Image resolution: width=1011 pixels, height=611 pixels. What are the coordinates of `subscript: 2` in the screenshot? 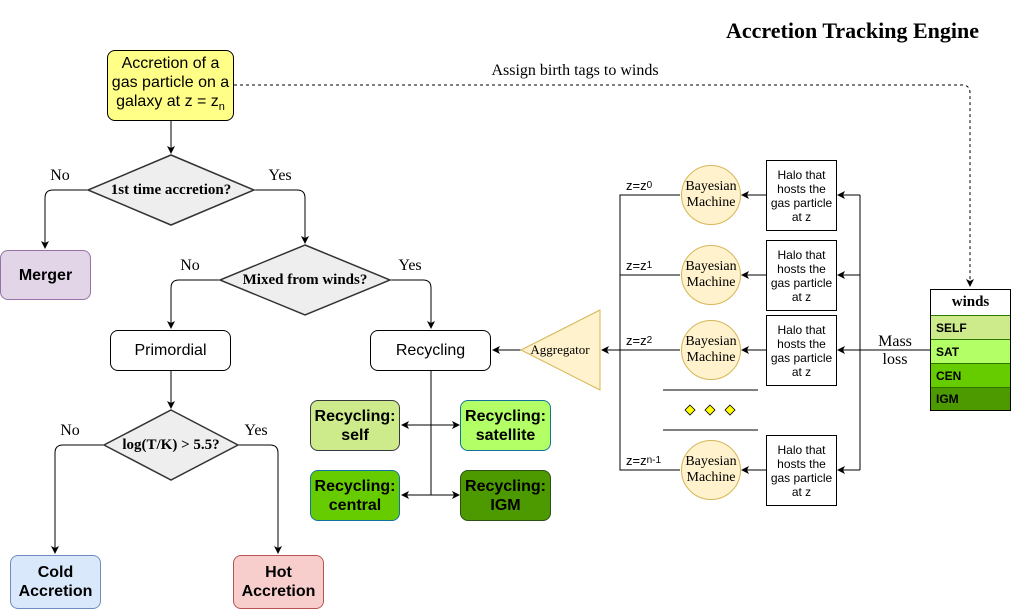 It's located at (649, 340).